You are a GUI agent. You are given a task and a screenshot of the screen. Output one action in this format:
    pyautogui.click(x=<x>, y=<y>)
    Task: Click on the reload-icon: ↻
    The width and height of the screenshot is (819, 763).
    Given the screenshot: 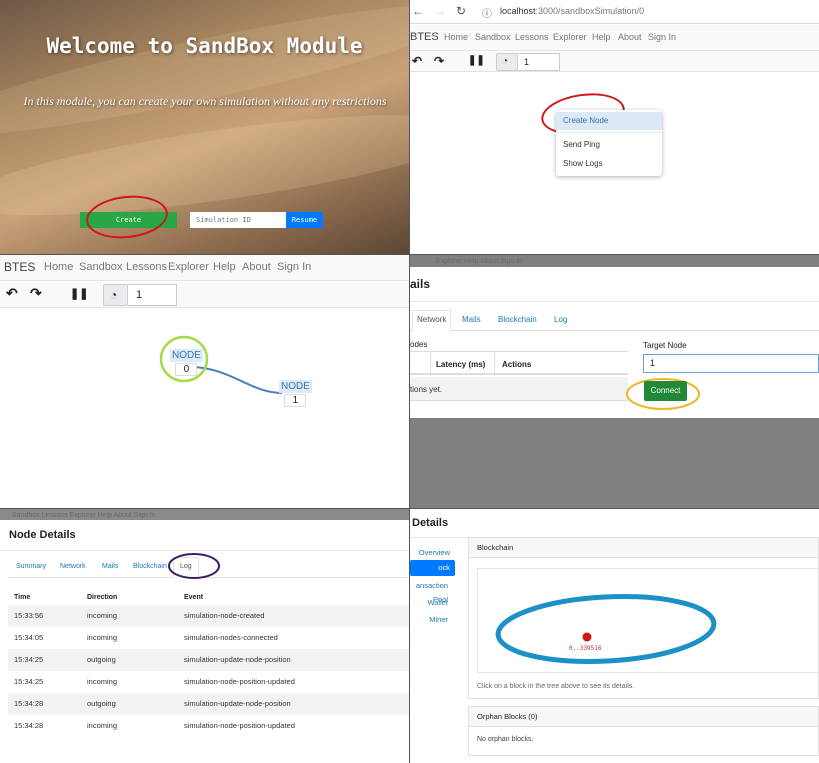 What is the action you would take?
    pyautogui.click(x=461, y=11)
    